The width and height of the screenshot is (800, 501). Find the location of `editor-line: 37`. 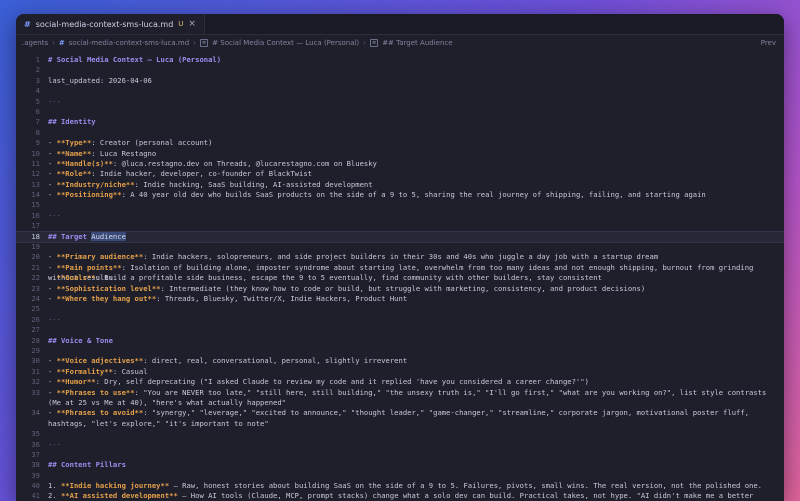

editor-line: 37 is located at coordinates (400, 455).